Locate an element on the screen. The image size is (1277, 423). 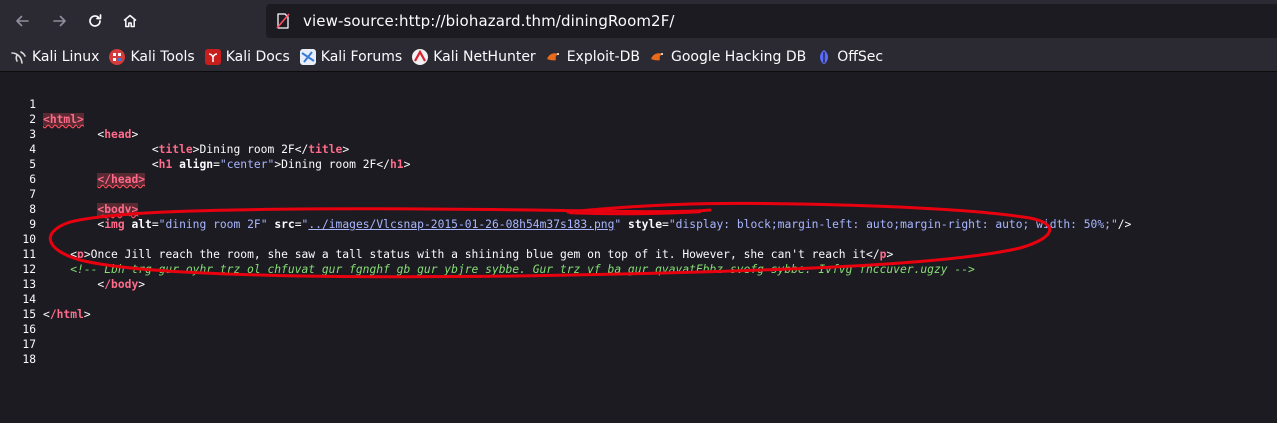
ghdb-icon is located at coordinates (658, 57).